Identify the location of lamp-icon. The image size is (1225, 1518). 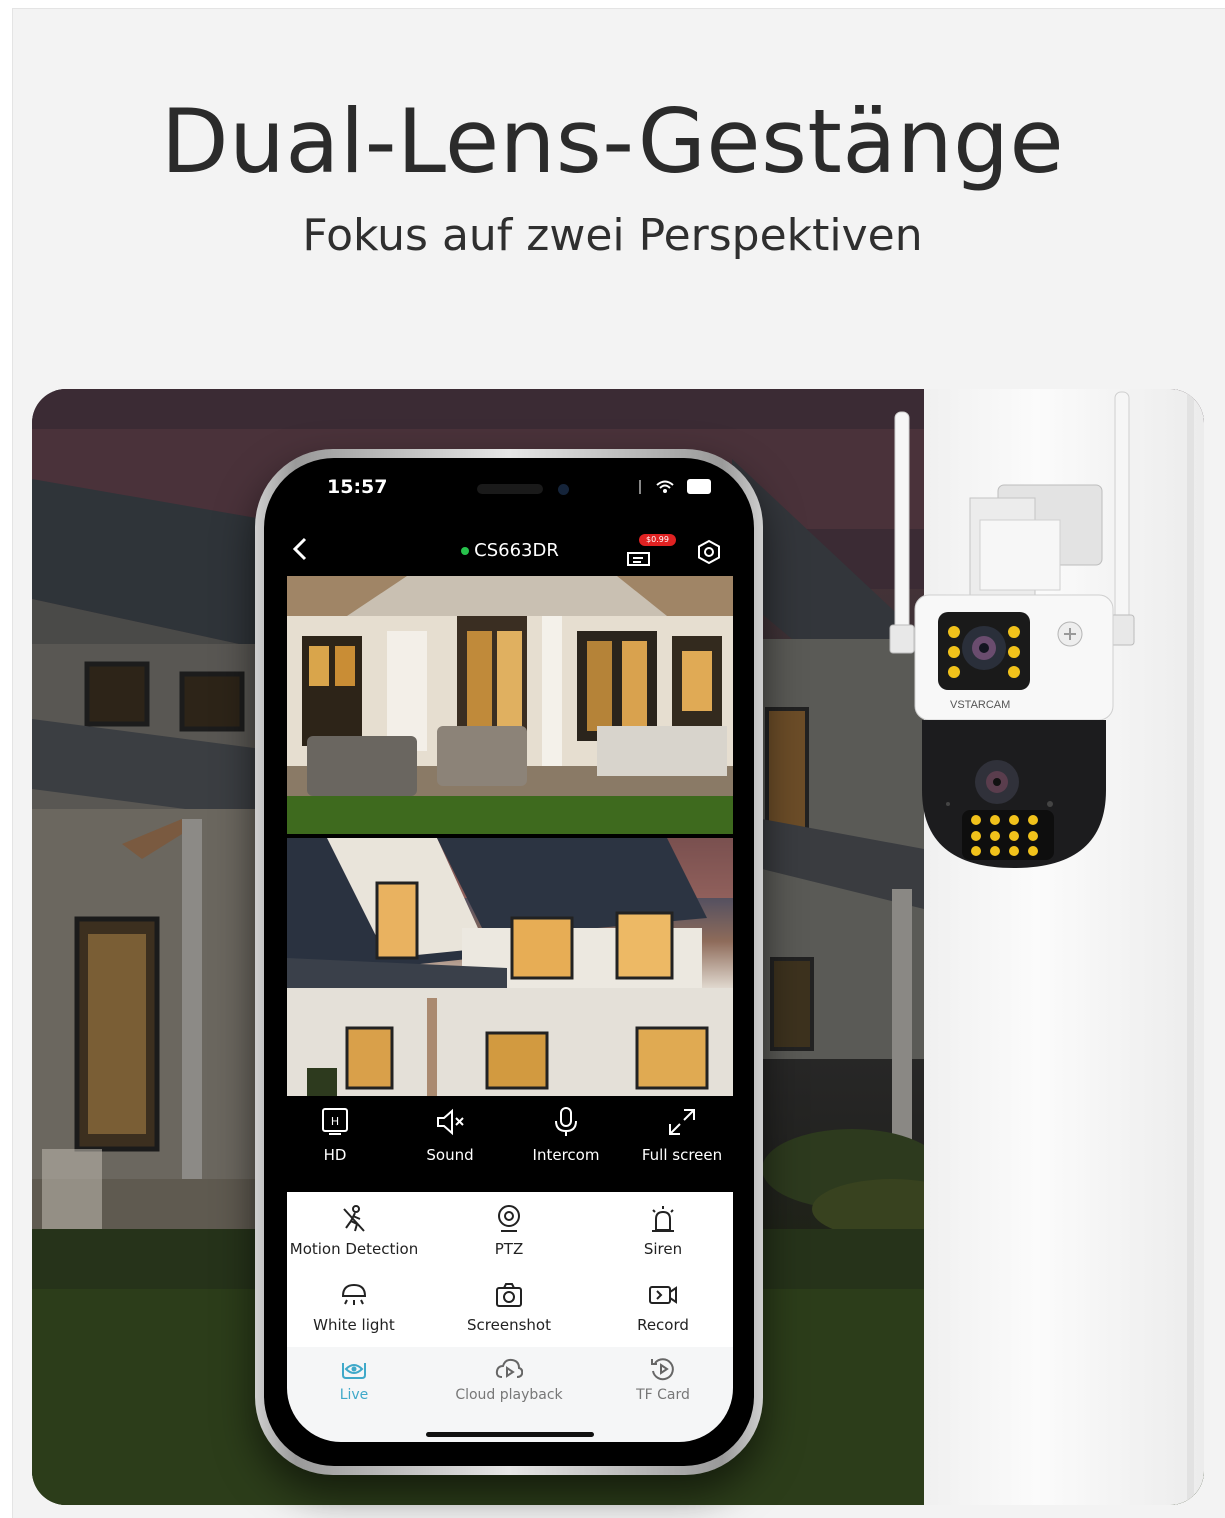
(354, 1294).